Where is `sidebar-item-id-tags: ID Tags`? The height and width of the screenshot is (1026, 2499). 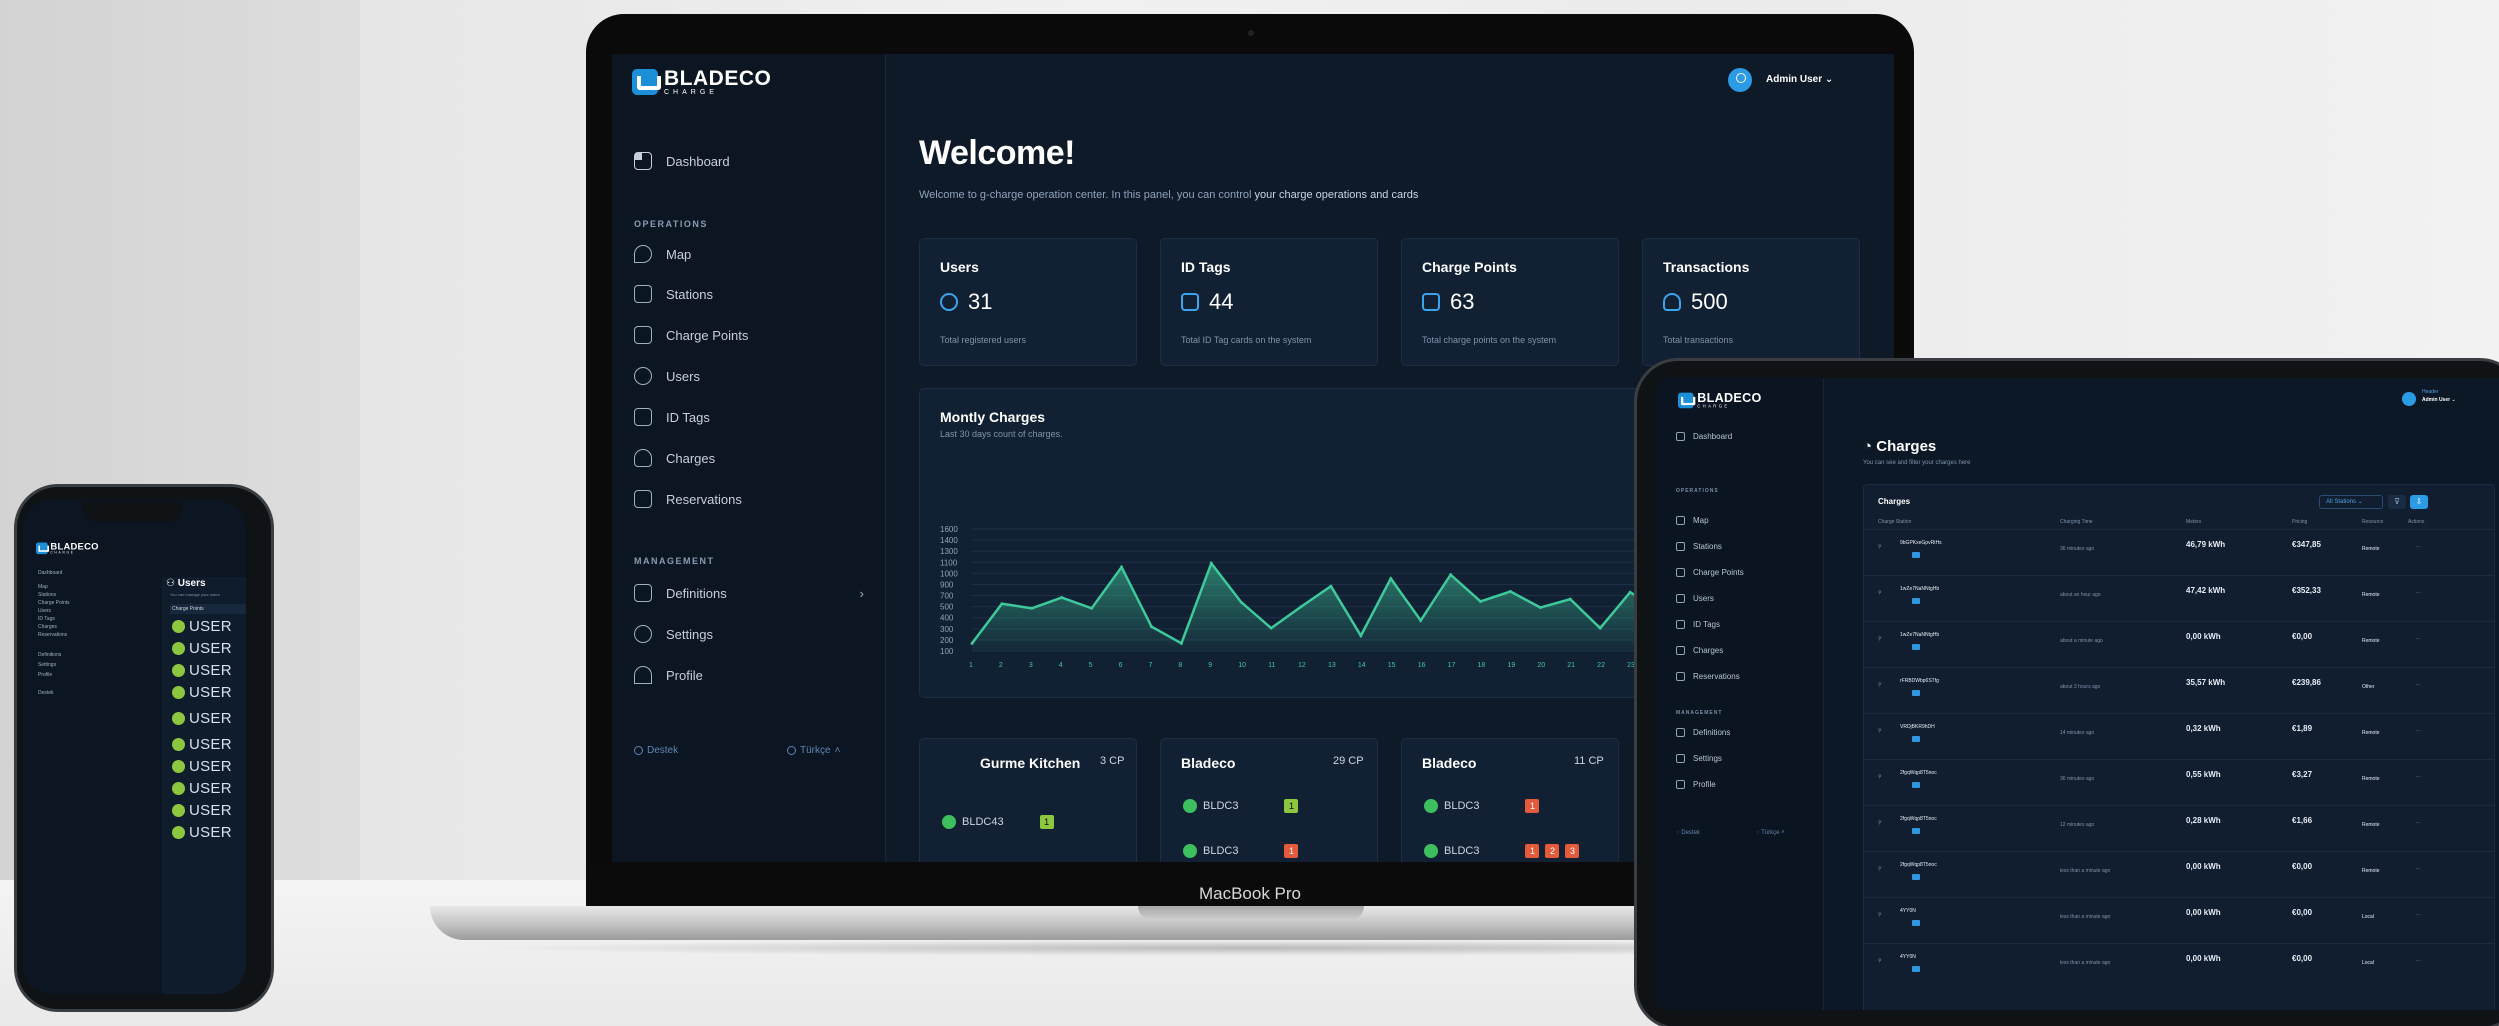
sidebar-item-id-tags: ID Tags is located at coordinates (672, 417).